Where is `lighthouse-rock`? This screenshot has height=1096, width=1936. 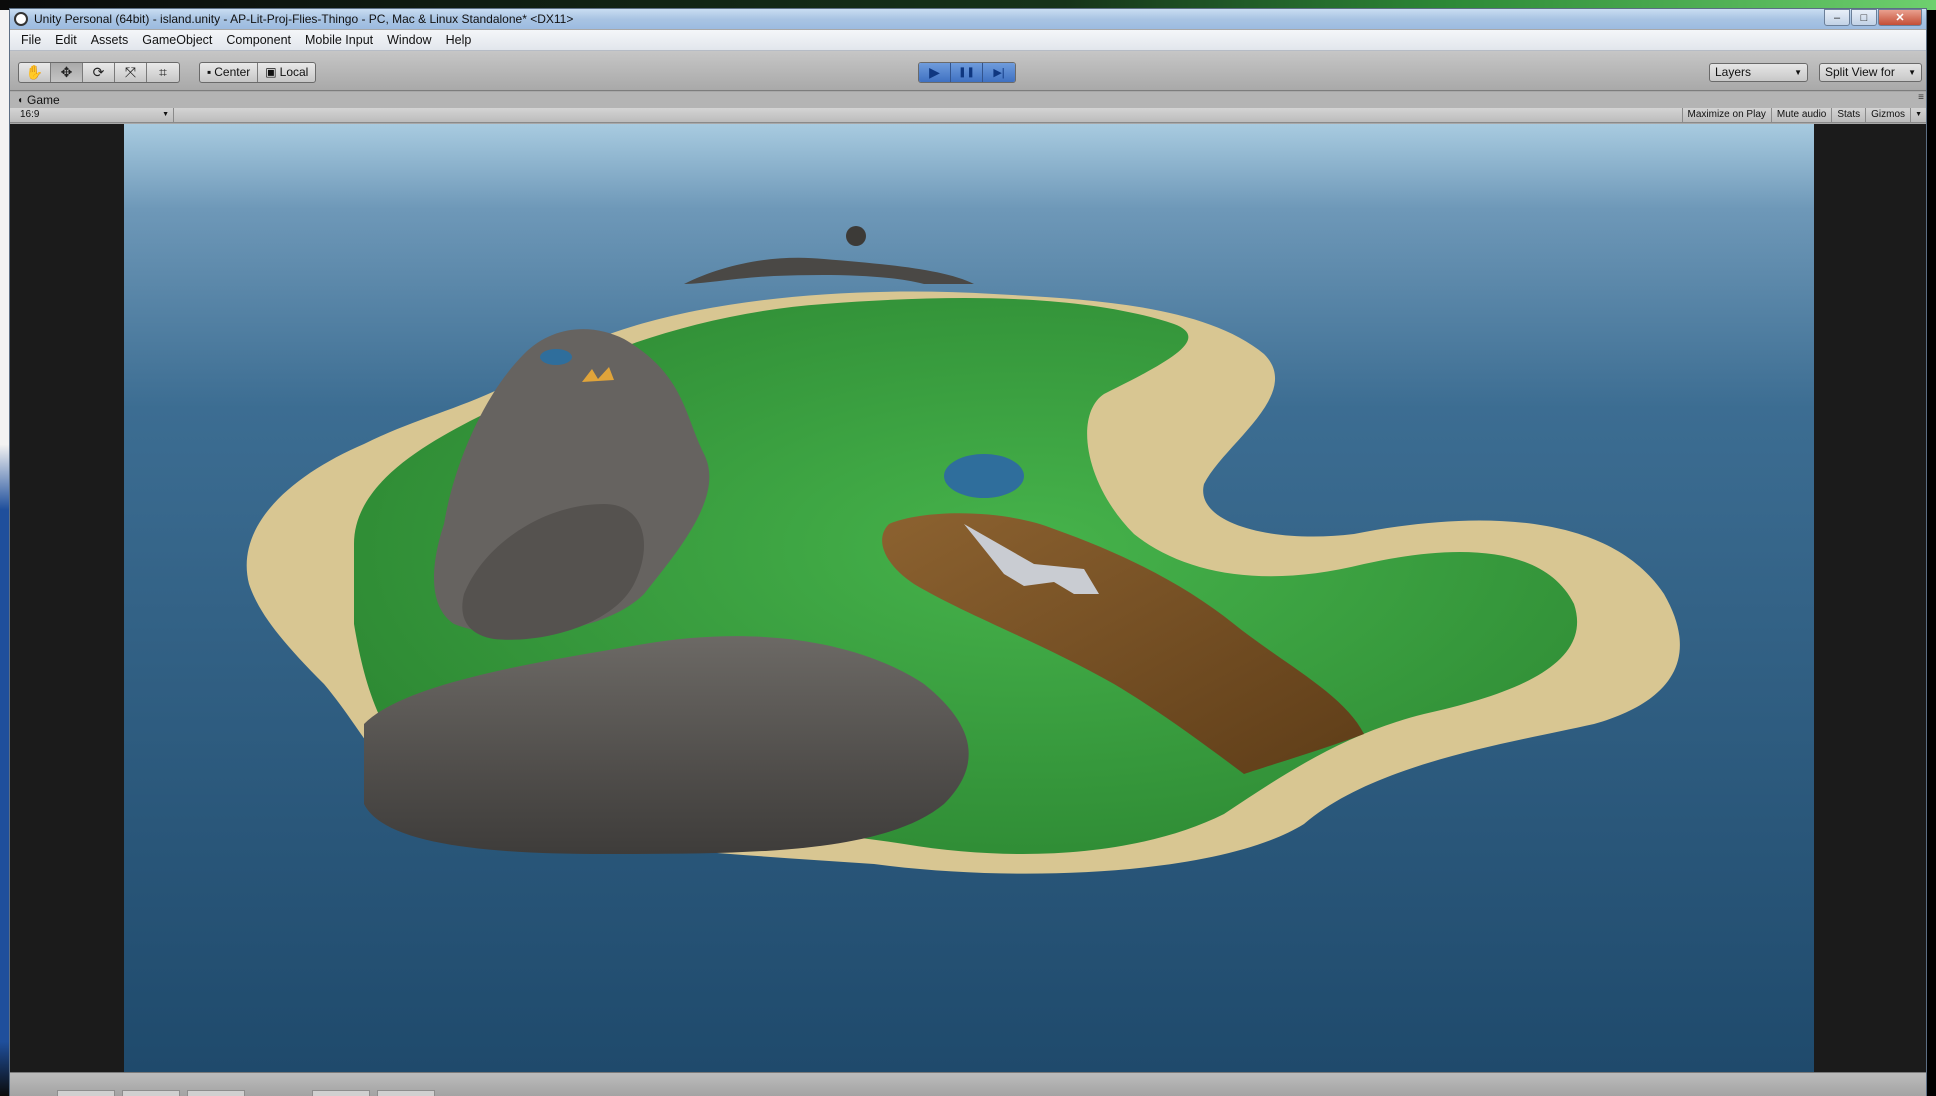 lighthouse-rock is located at coordinates (856, 236).